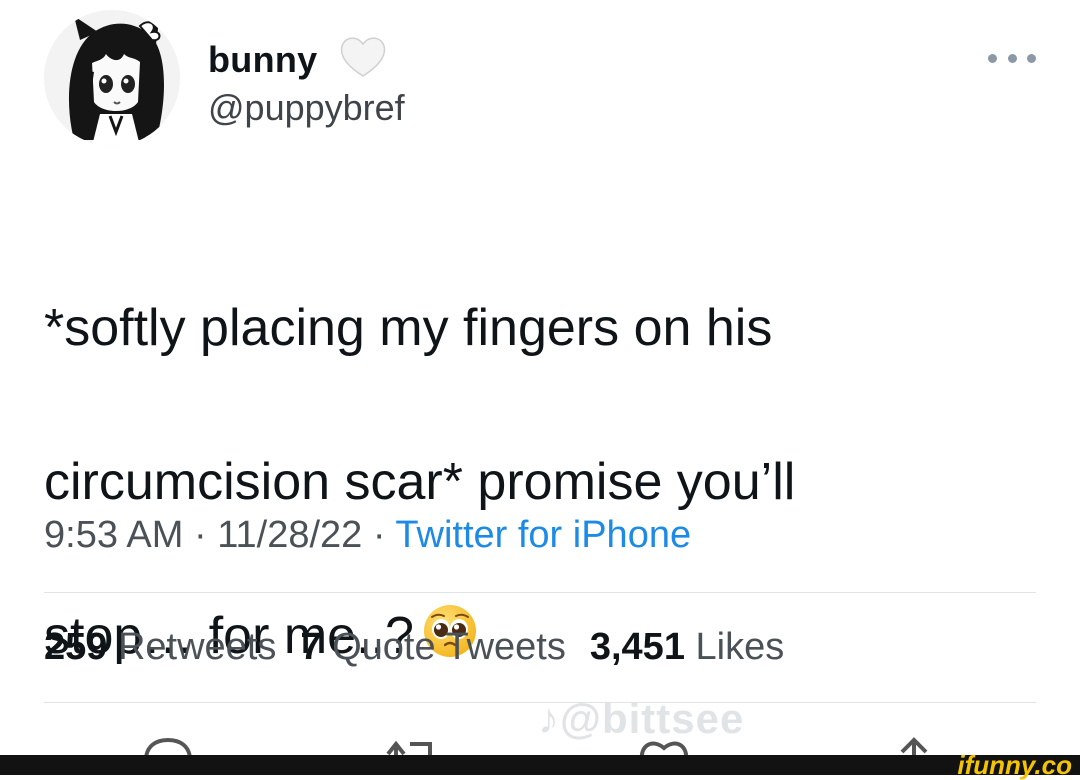 The width and height of the screenshot is (1080, 780). What do you see at coordinates (113, 535) in the screenshot?
I see `tweet-time: 9:53 AM` at bounding box center [113, 535].